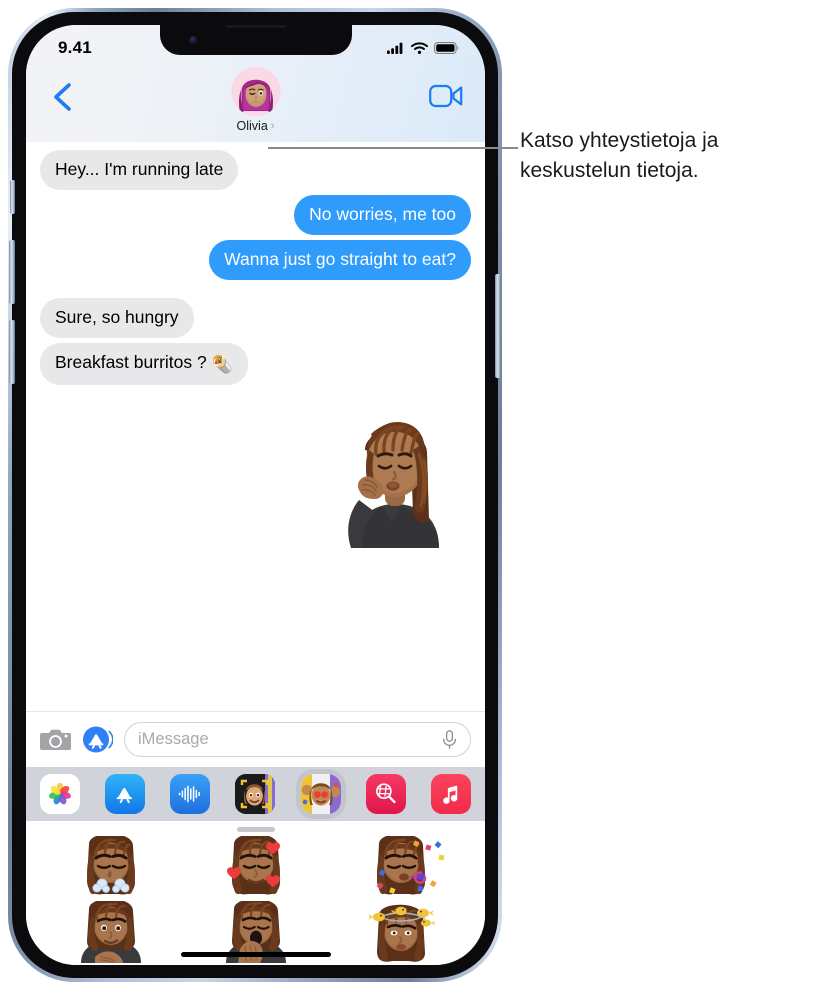 This screenshot has width=830, height=990. I want to click on memoji-face-icon, so click(255, 794).